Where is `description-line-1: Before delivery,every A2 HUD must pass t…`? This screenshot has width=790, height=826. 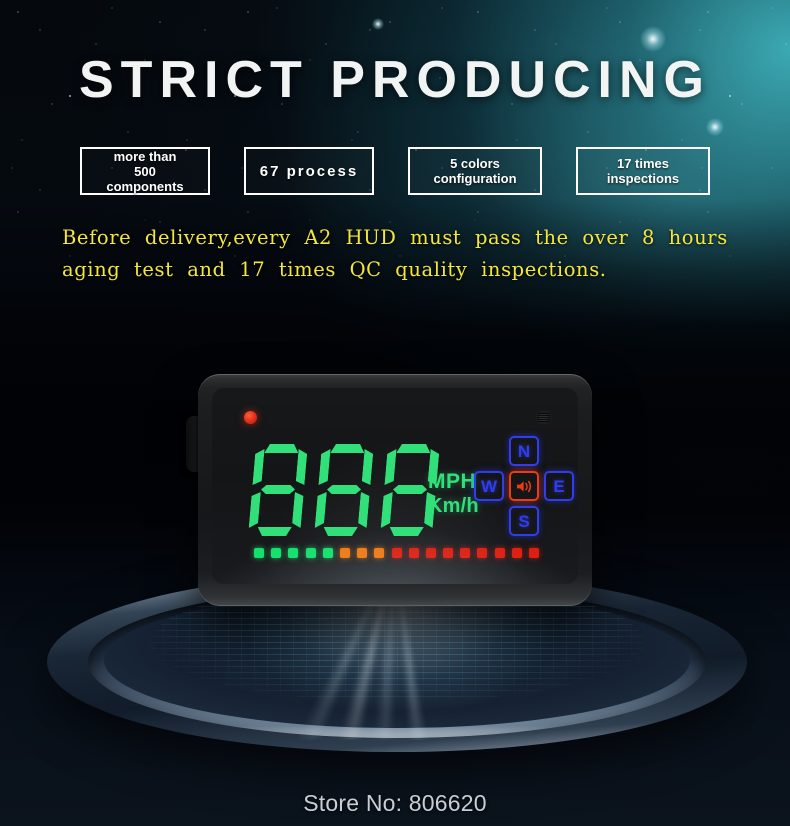
description-line-1: Before delivery,every A2 HUD must pass t… is located at coordinates (395, 237).